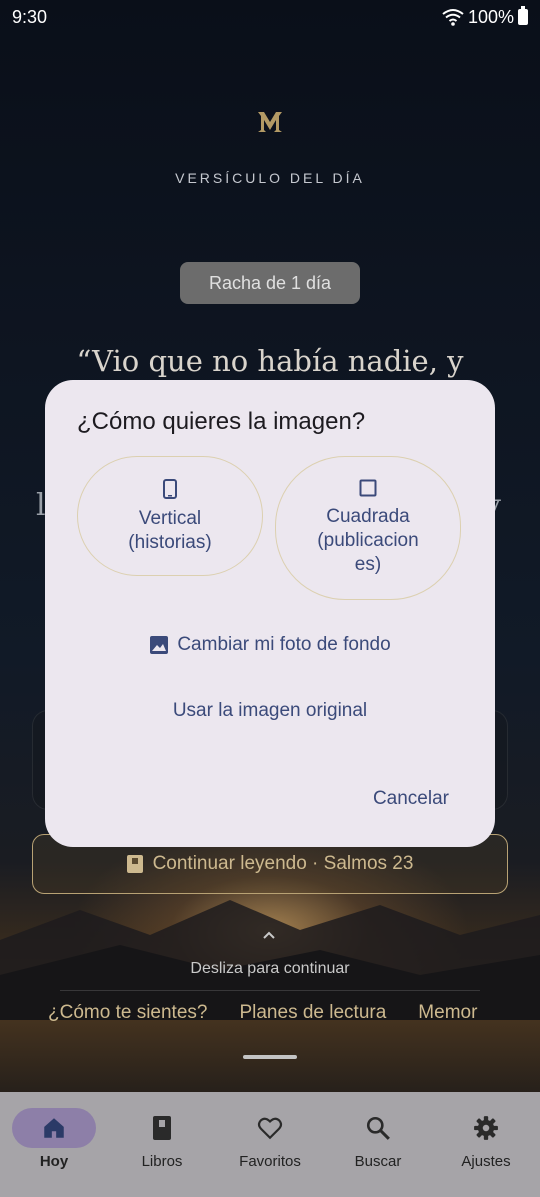  Describe the element at coordinates (368, 488) in the screenshot. I see `square-icon` at that location.